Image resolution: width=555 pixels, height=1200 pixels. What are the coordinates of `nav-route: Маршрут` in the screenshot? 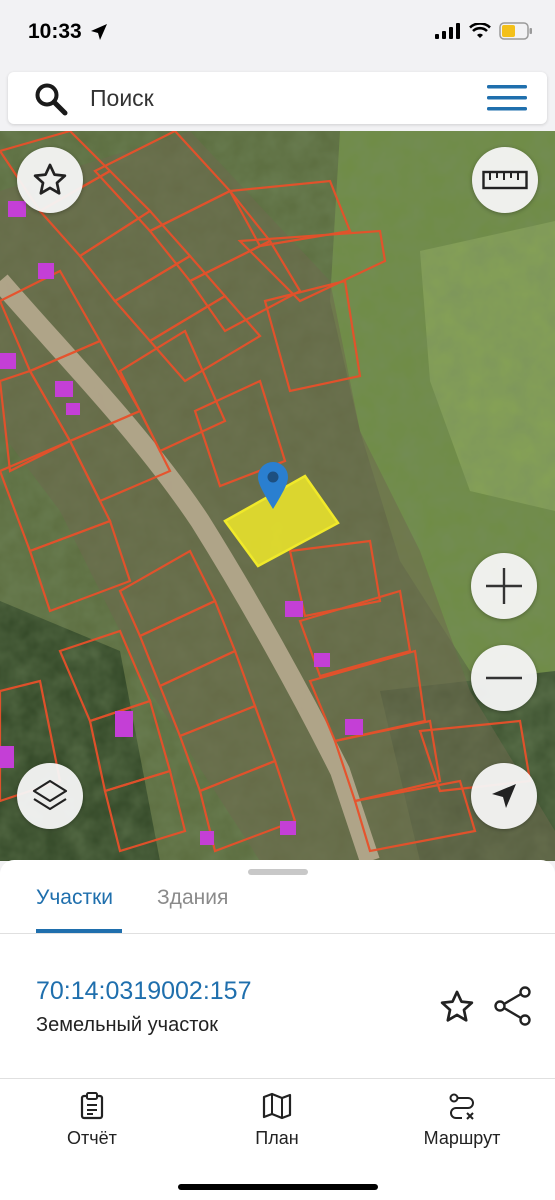 It's located at (462, 1120).